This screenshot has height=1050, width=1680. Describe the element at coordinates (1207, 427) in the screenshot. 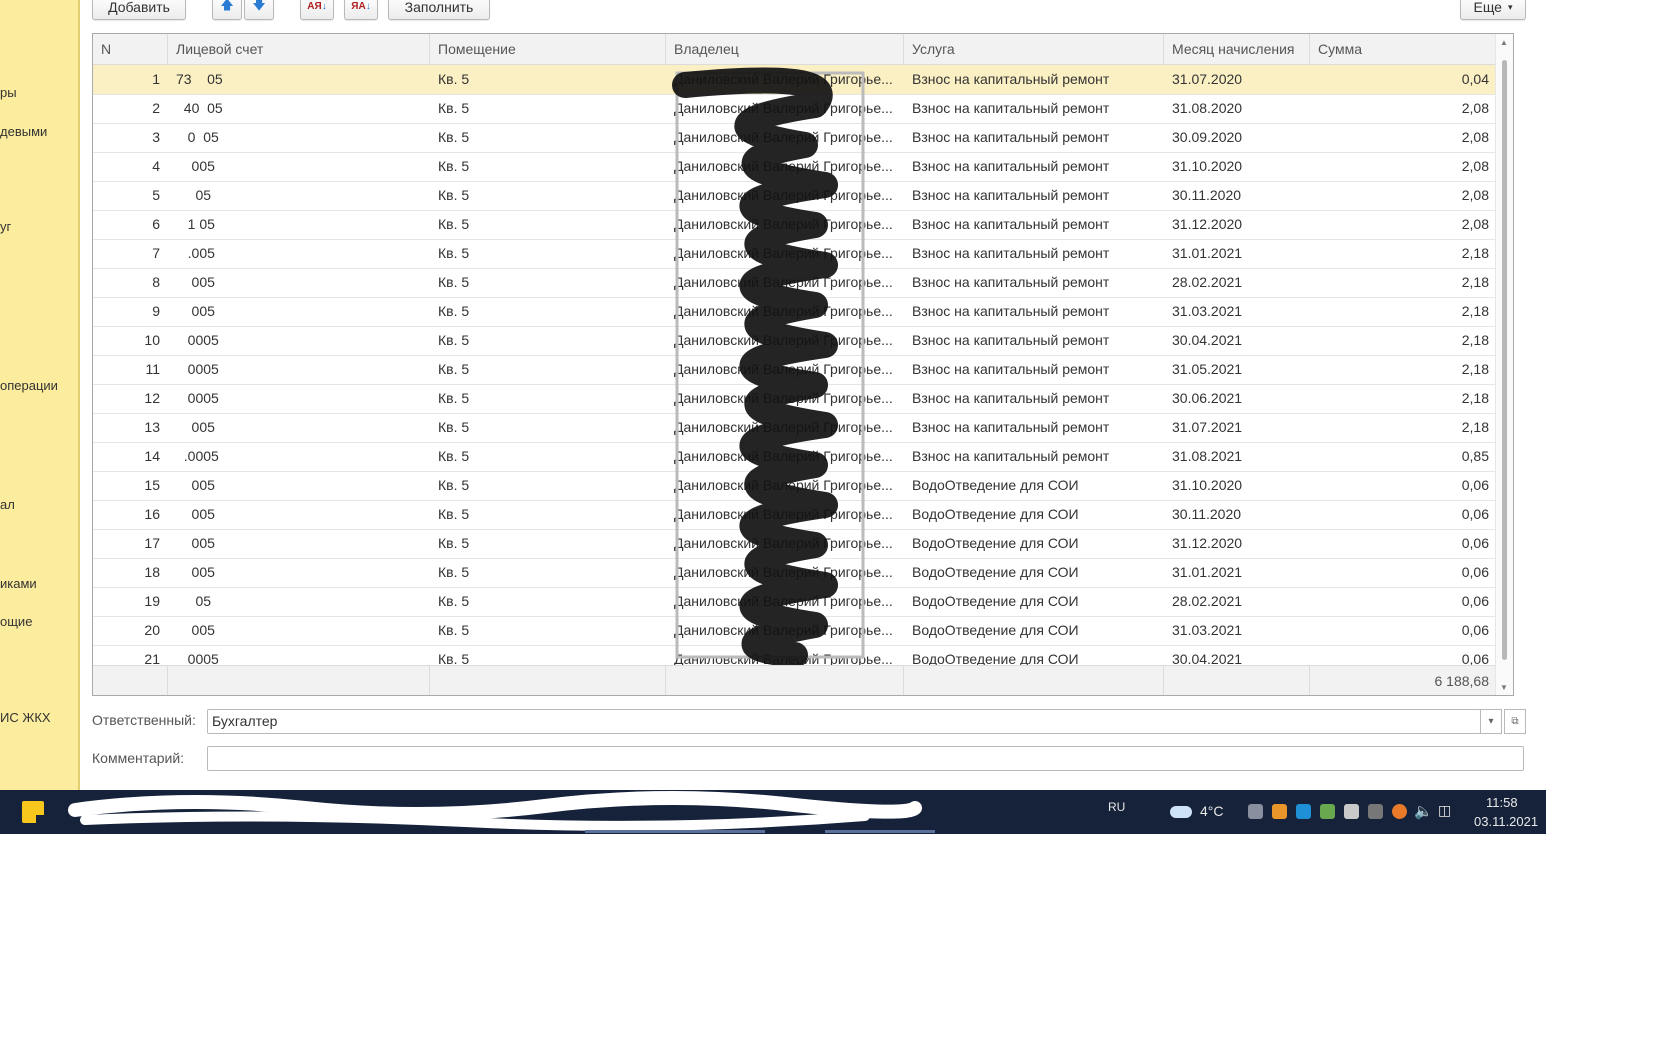

I see `month-cell: 31.07.2021` at that location.